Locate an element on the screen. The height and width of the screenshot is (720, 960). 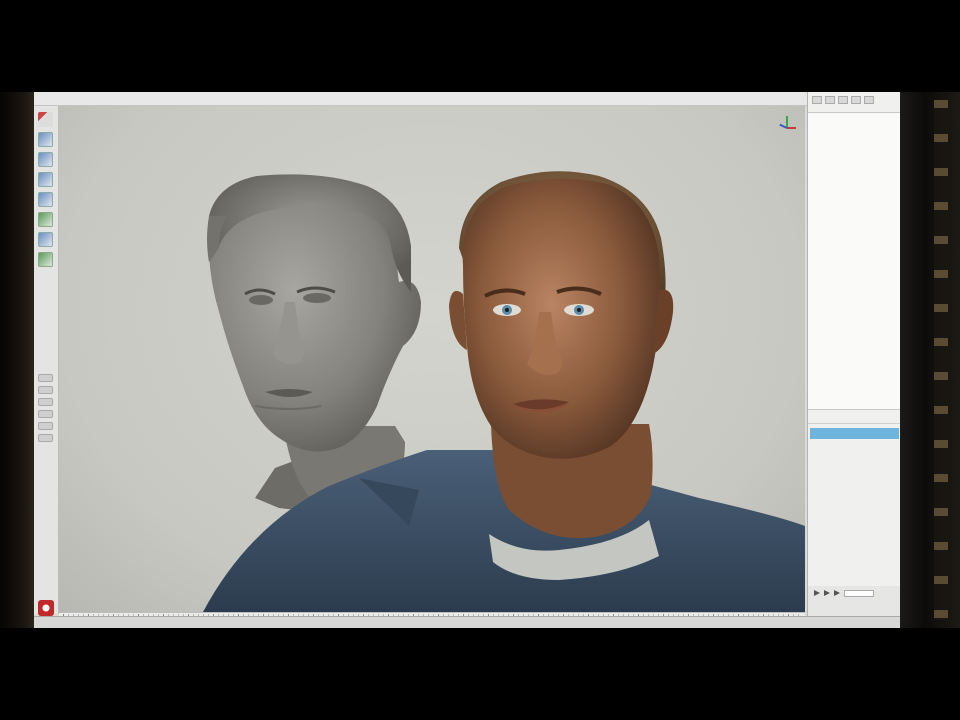
play-icon is located at coordinates (817, 593).